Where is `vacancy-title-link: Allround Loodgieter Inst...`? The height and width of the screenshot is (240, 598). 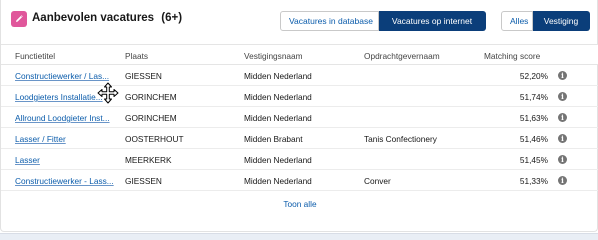
vacancy-title-link: Allround Loodgieter Inst... is located at coordinates (65, 118).